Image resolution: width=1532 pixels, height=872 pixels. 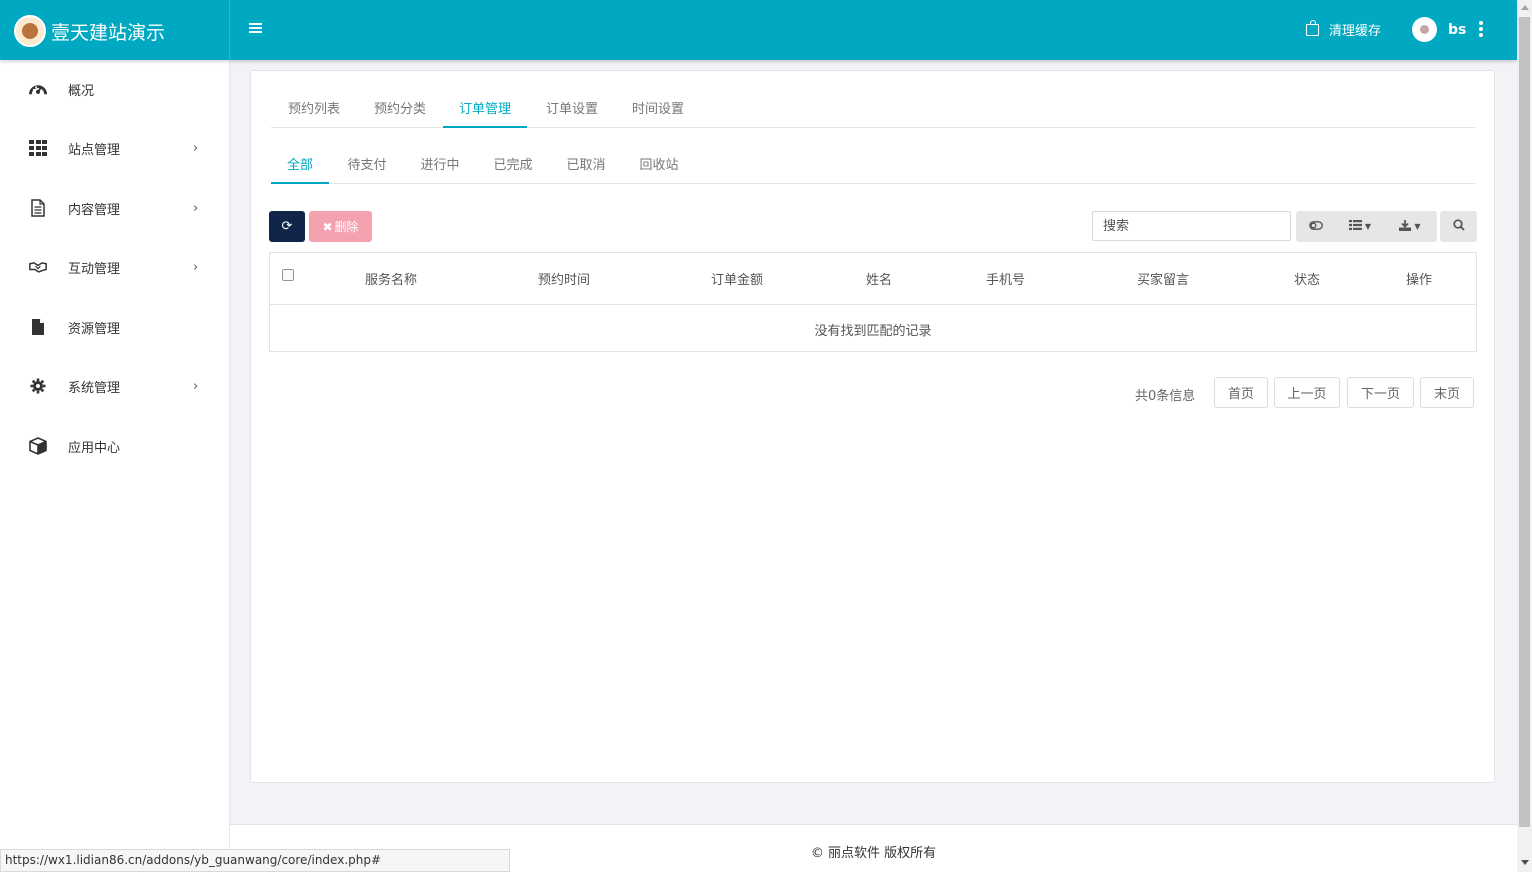 I want to click on column-header: 手机号, so click(x=1005, y=278).